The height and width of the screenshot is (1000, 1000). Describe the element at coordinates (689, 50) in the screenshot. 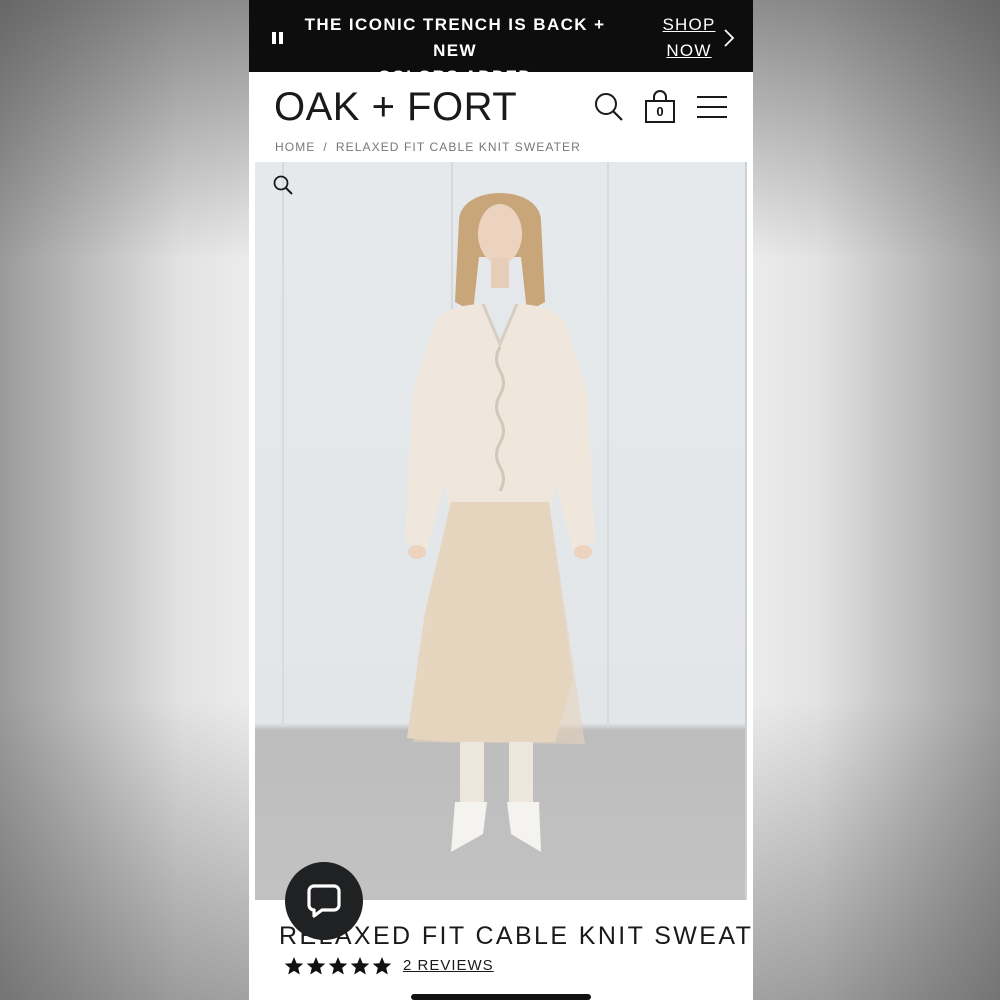

I see `shop-now-line-2: NOW` at that location.